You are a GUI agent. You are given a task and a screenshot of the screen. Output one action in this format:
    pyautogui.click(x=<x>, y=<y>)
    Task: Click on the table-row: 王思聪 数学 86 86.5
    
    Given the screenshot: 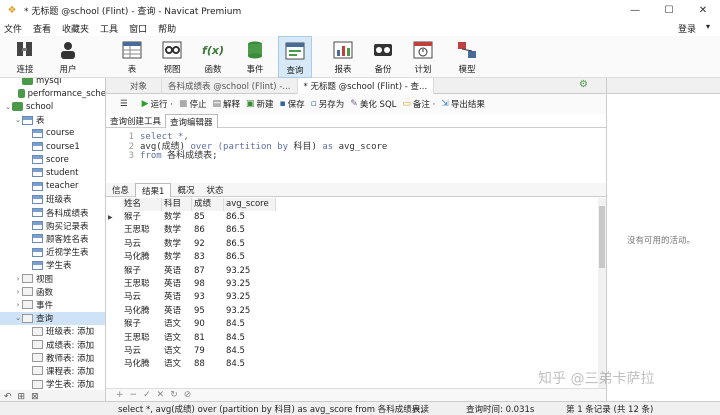 What is the action you would take?
    pyautogui.click(x=191, y=230)
    